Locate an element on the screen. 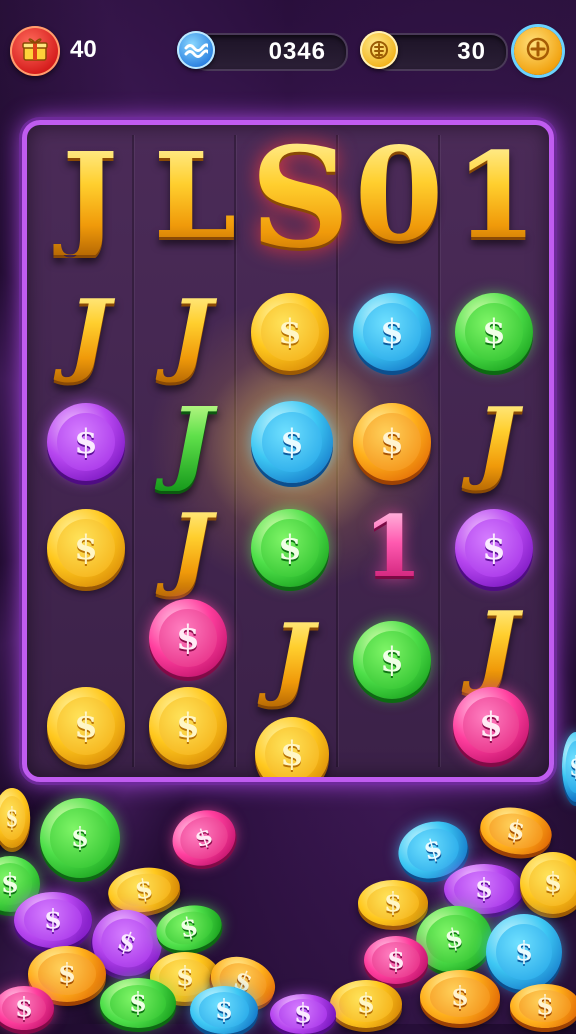  gift-icon is located at coordinates (35, 51).